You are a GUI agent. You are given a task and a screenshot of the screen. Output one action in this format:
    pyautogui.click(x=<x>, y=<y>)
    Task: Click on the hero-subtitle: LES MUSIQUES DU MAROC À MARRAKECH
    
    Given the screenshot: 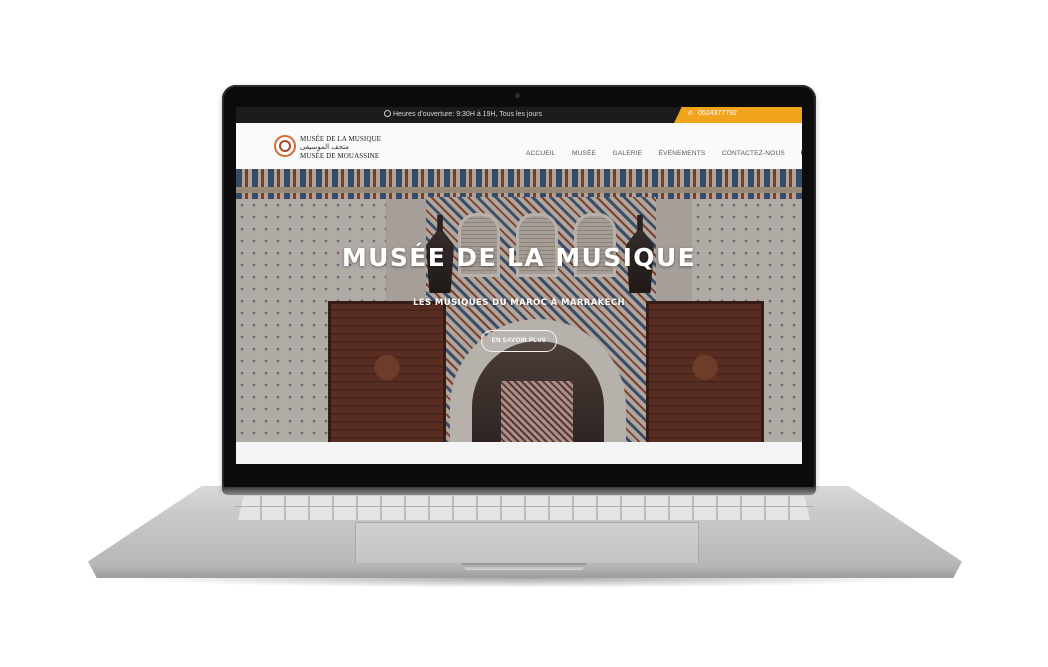 What is the action you would take?
    pyautogui.click(x=519, y=303)
    